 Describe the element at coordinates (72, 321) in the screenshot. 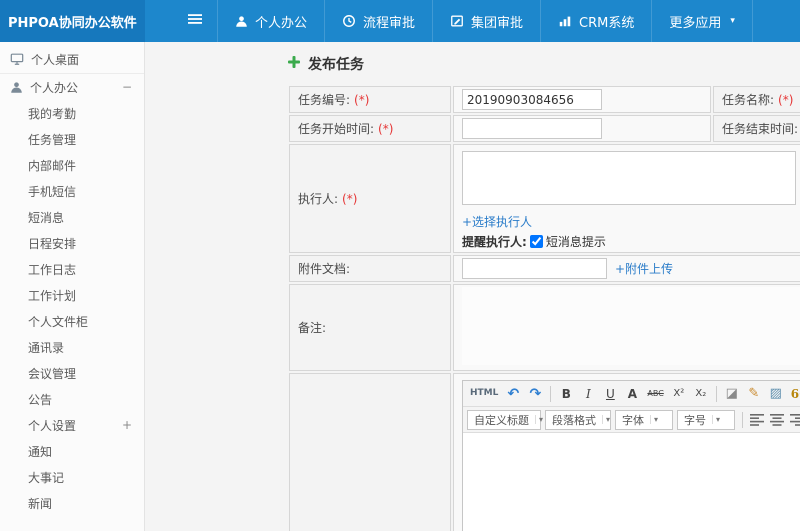

I see `sidebar-item-file-cabinet: 个人文件柜` at that location.